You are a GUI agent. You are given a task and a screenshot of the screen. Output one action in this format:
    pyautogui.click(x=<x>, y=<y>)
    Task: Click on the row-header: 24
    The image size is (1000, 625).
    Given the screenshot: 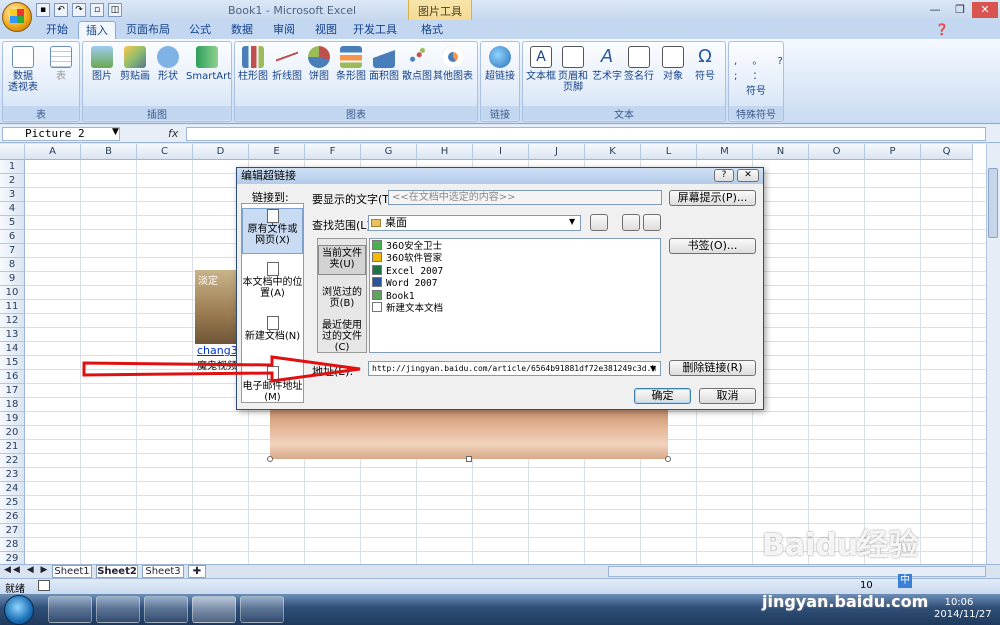 What is the action you would take?
    pyautogui.click(x=12, y=489)
    